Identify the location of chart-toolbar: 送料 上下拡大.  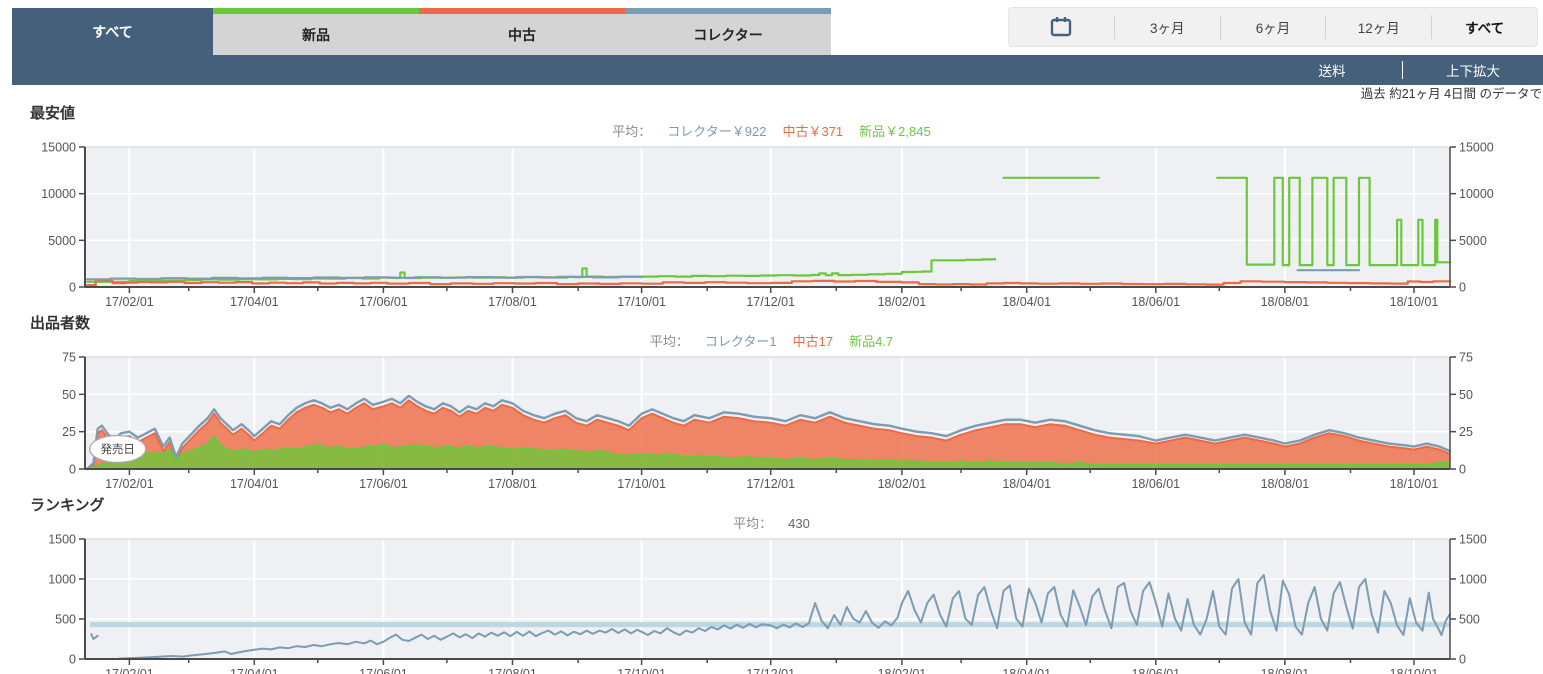
(777, 70).